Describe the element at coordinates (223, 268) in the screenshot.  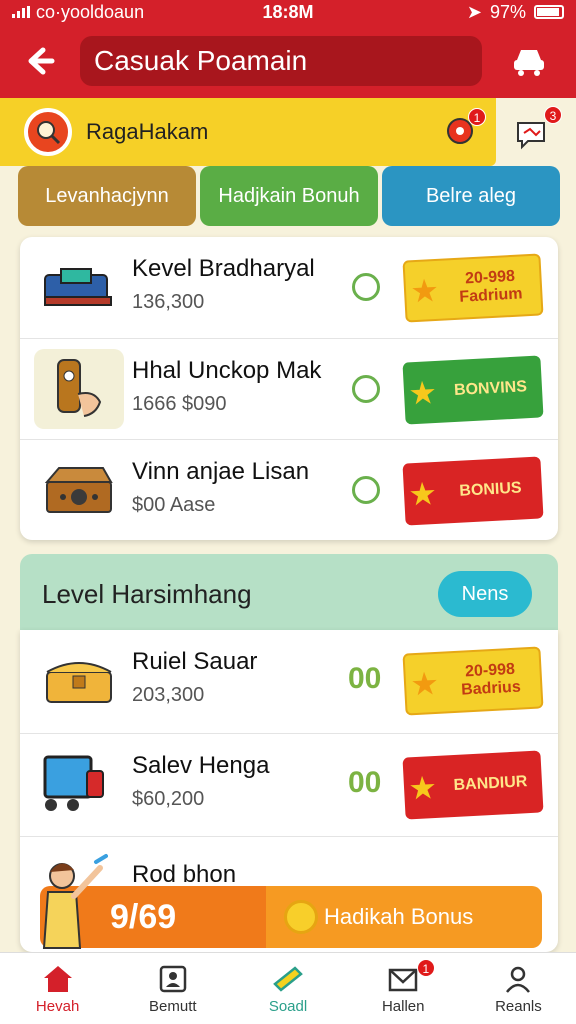
I see `item-name: Kevel Bradharyal` at that location.